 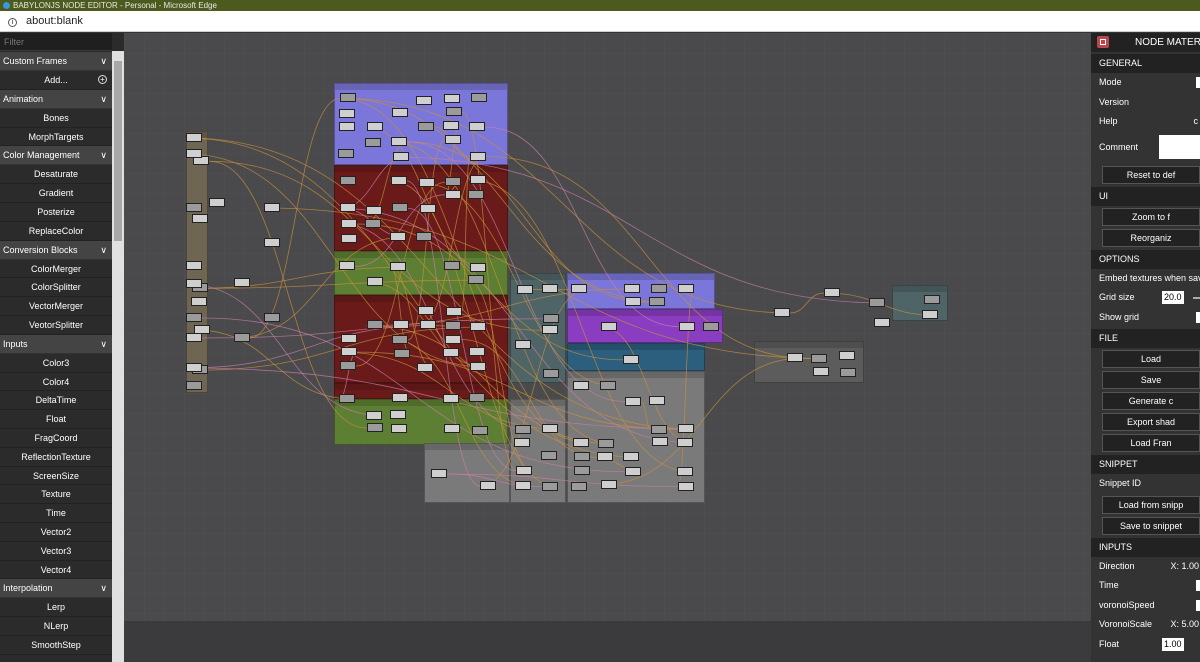 I want to click on show-grid-checkbox, so click(x=1198, y=317).